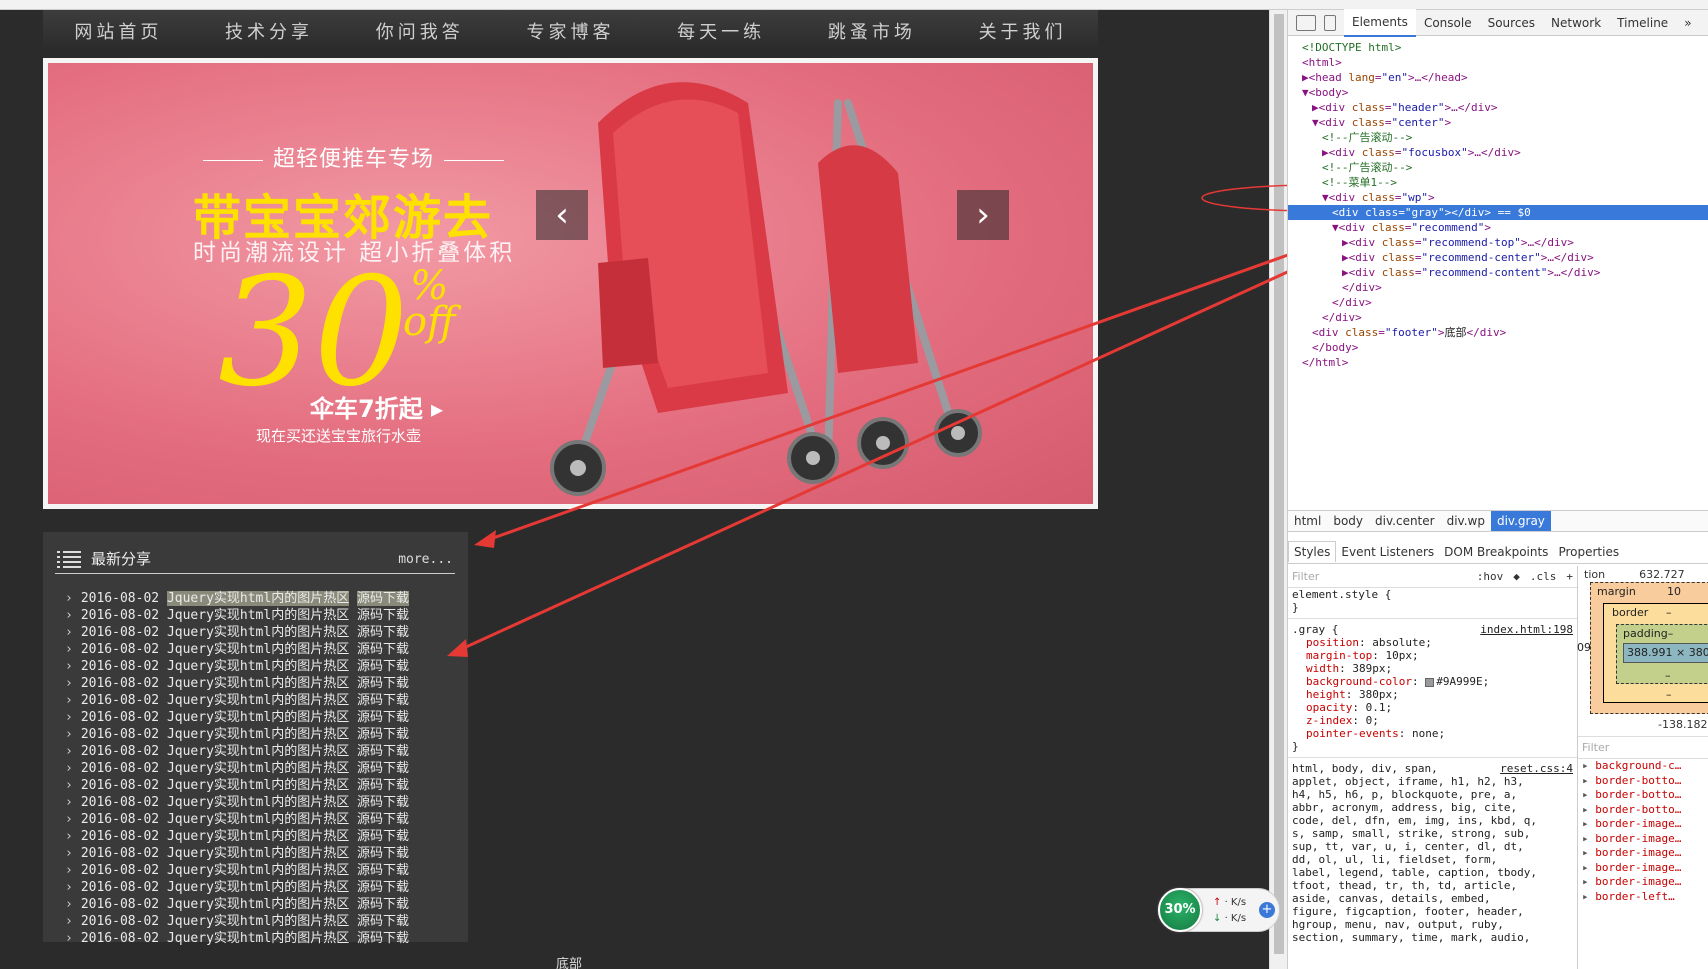  Describe the element at coordinates (1498, 197) in the screenshot. I see `dom-node: ▼<div class="wp">` at that location.